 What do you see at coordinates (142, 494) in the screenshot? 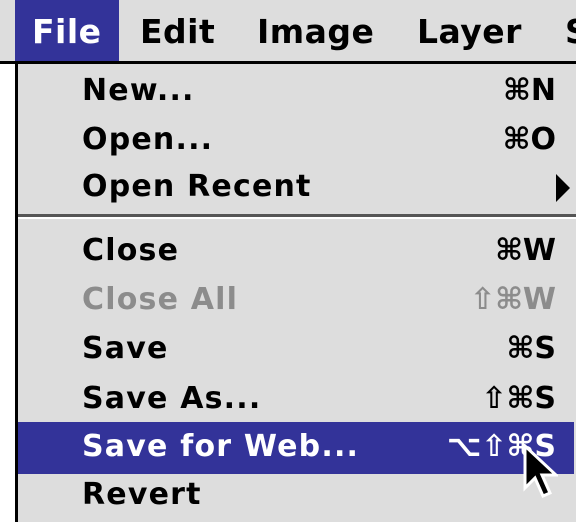
I see `menu-item-label: Revert` at bounding box center [142, 494].